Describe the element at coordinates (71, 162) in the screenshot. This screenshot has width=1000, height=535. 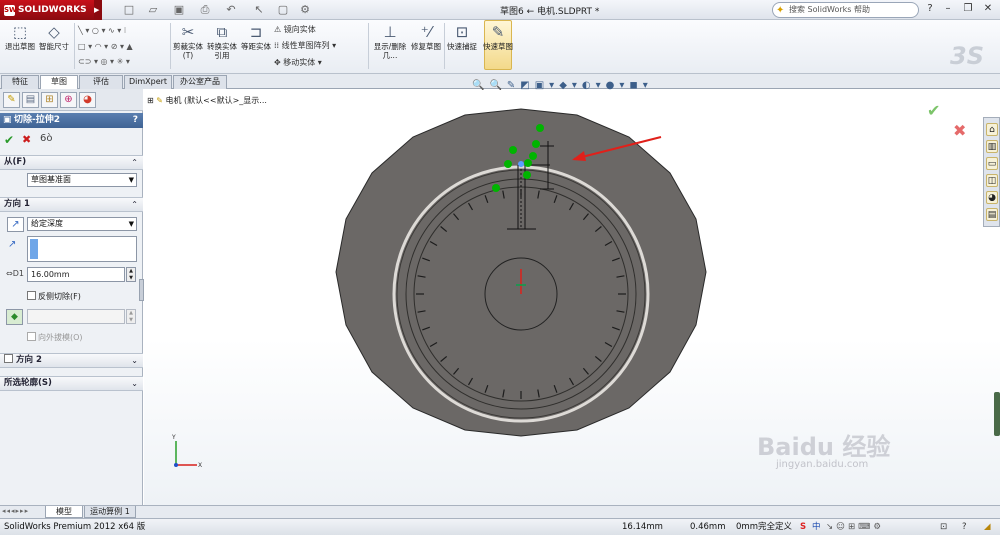
I see `from-section-header: 从(F) ⌃` at that location.